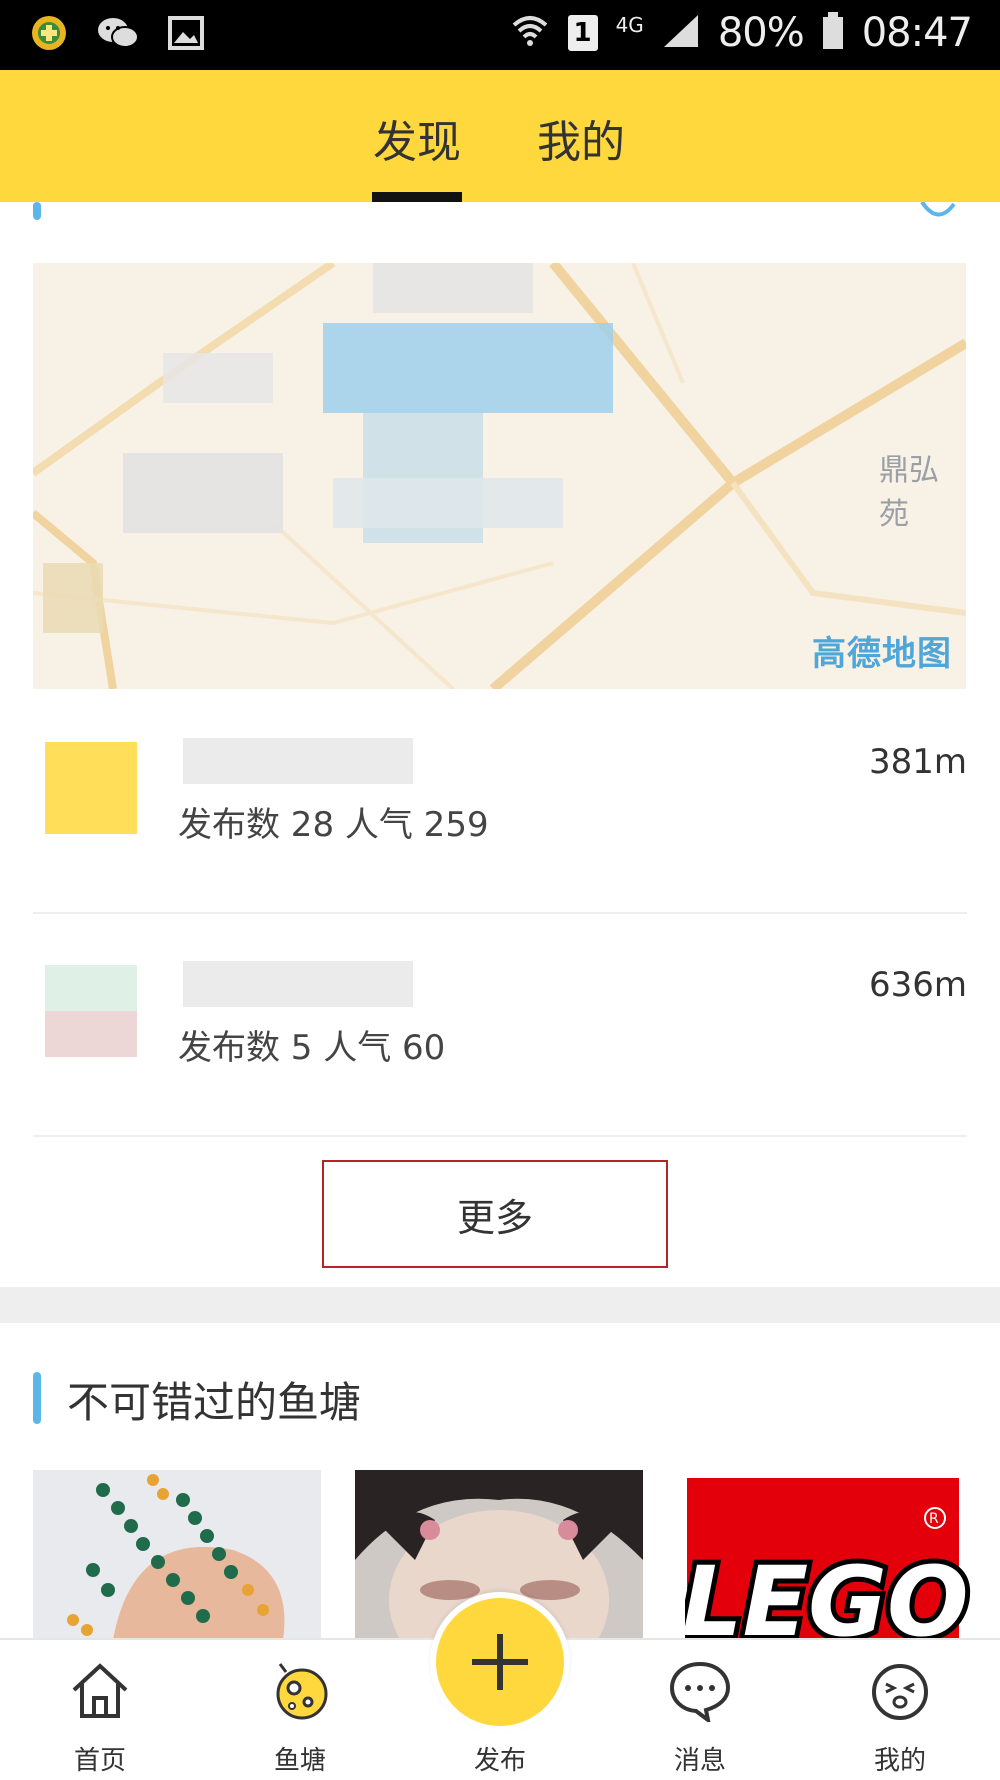 This screenshot has width=1000, height=1780. I want to click on lego-image: R LEGO, so click(829, 1559).